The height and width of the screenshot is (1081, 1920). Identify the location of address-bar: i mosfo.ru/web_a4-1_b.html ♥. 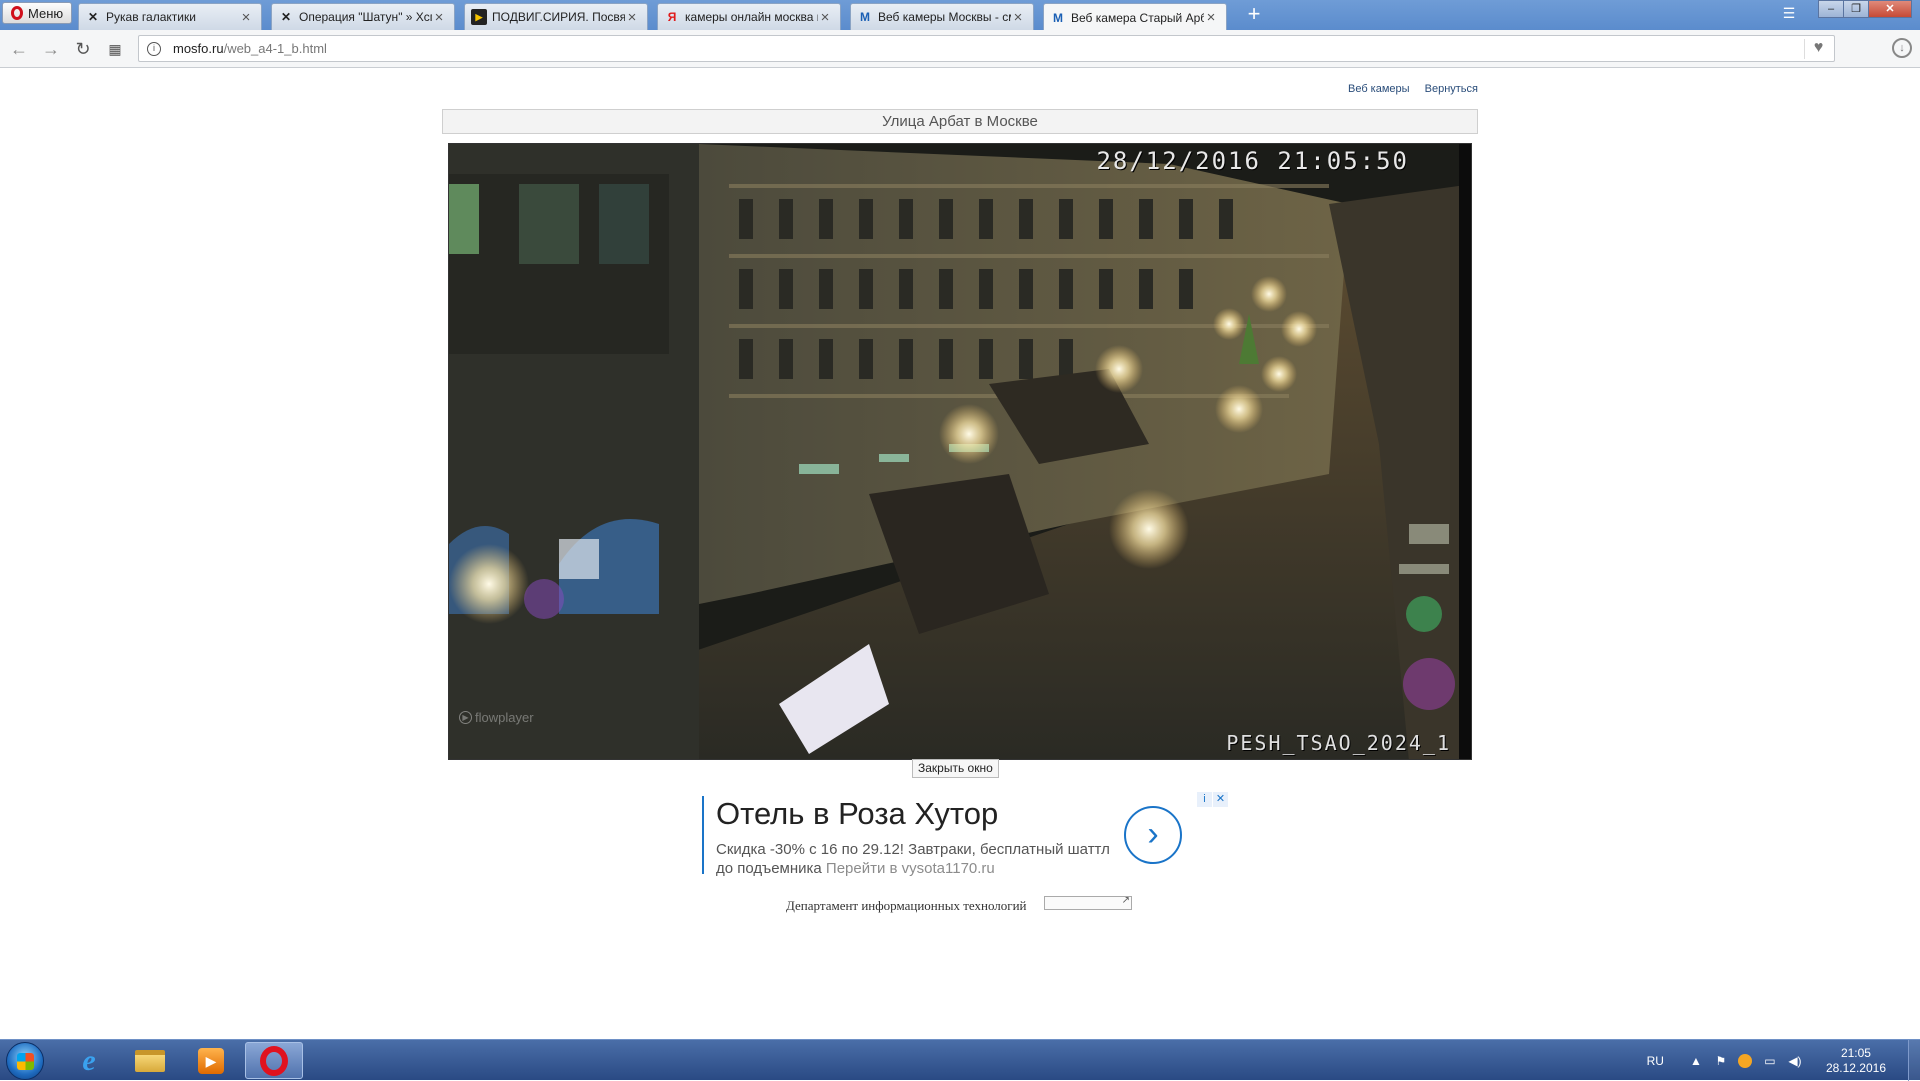
(986, 48).